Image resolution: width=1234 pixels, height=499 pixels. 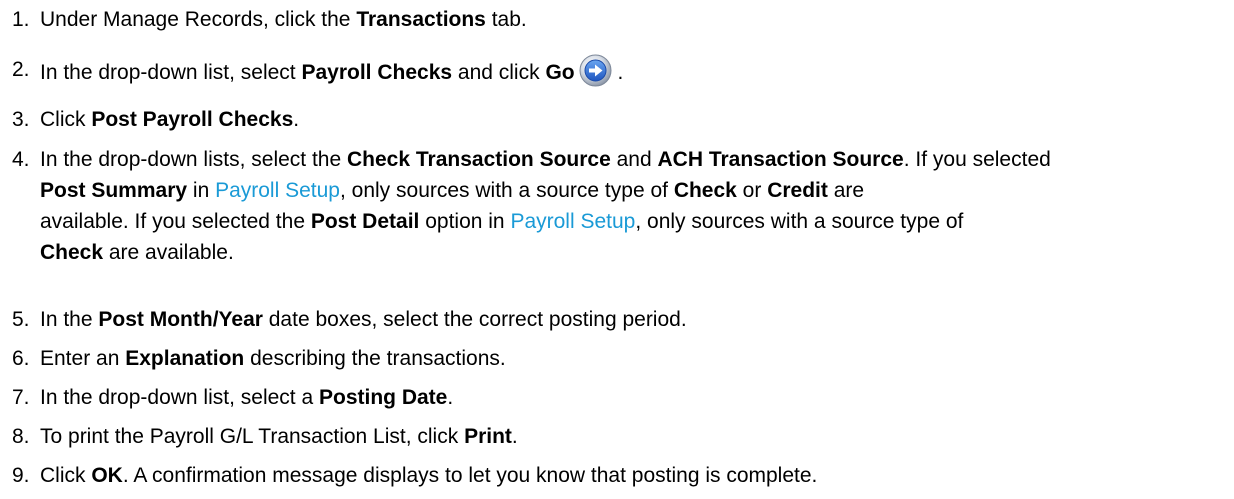 What do you see at coordinates (21, 475) in the screenshot?
I see `step-number: 9.` at bounding box center [21, 475].